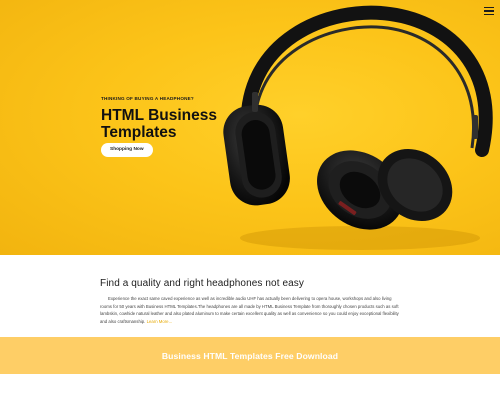 The image size is (500, 400). What do you see at coordinates (250, 387) in the screenshot?
I see `footer-strip` at bounding box center [250, 387].